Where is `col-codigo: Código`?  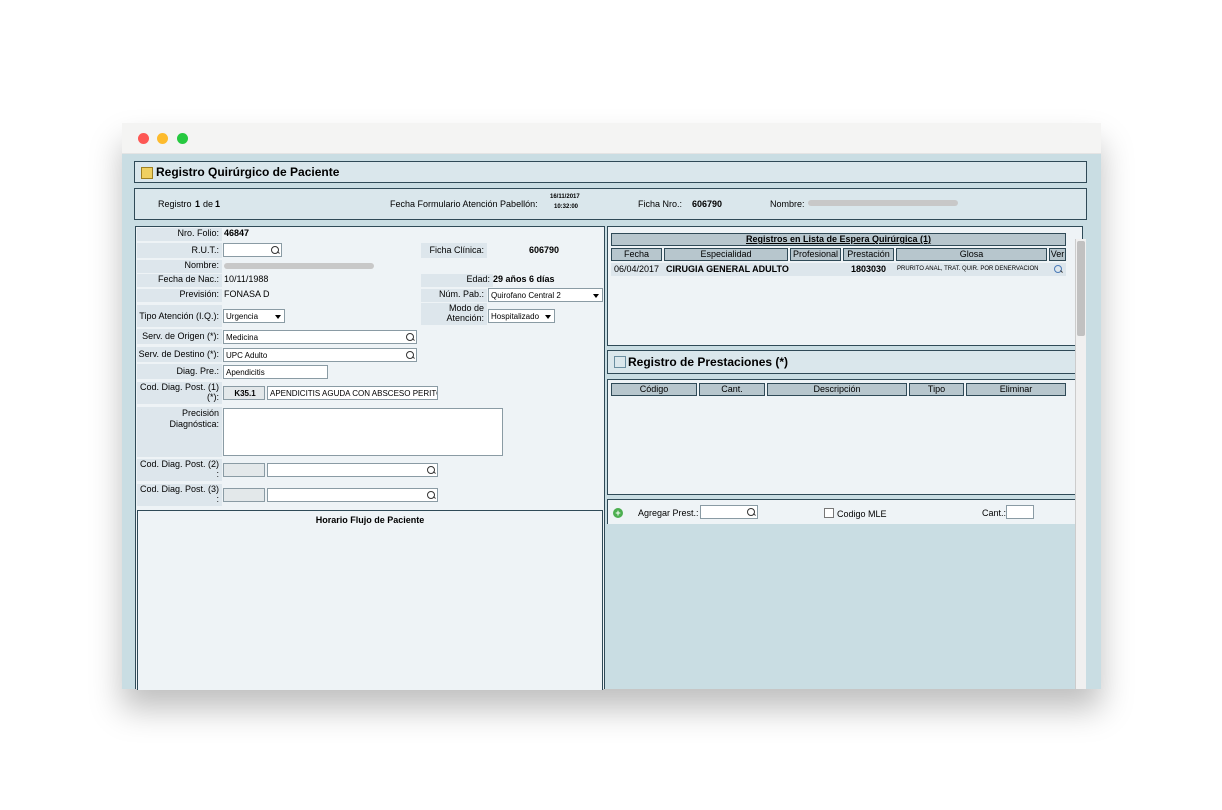
col-codigo: Código is located at coordinates (654, 389).